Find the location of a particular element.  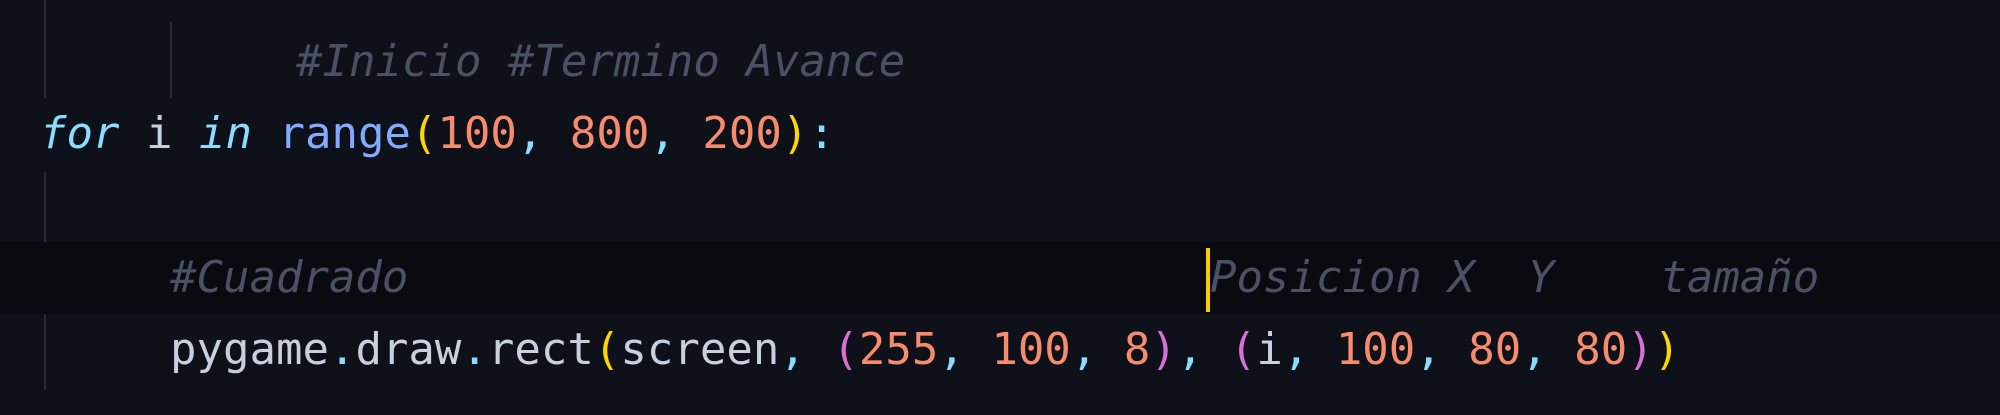

number-token: 200 is located at coordinates (742, 133).